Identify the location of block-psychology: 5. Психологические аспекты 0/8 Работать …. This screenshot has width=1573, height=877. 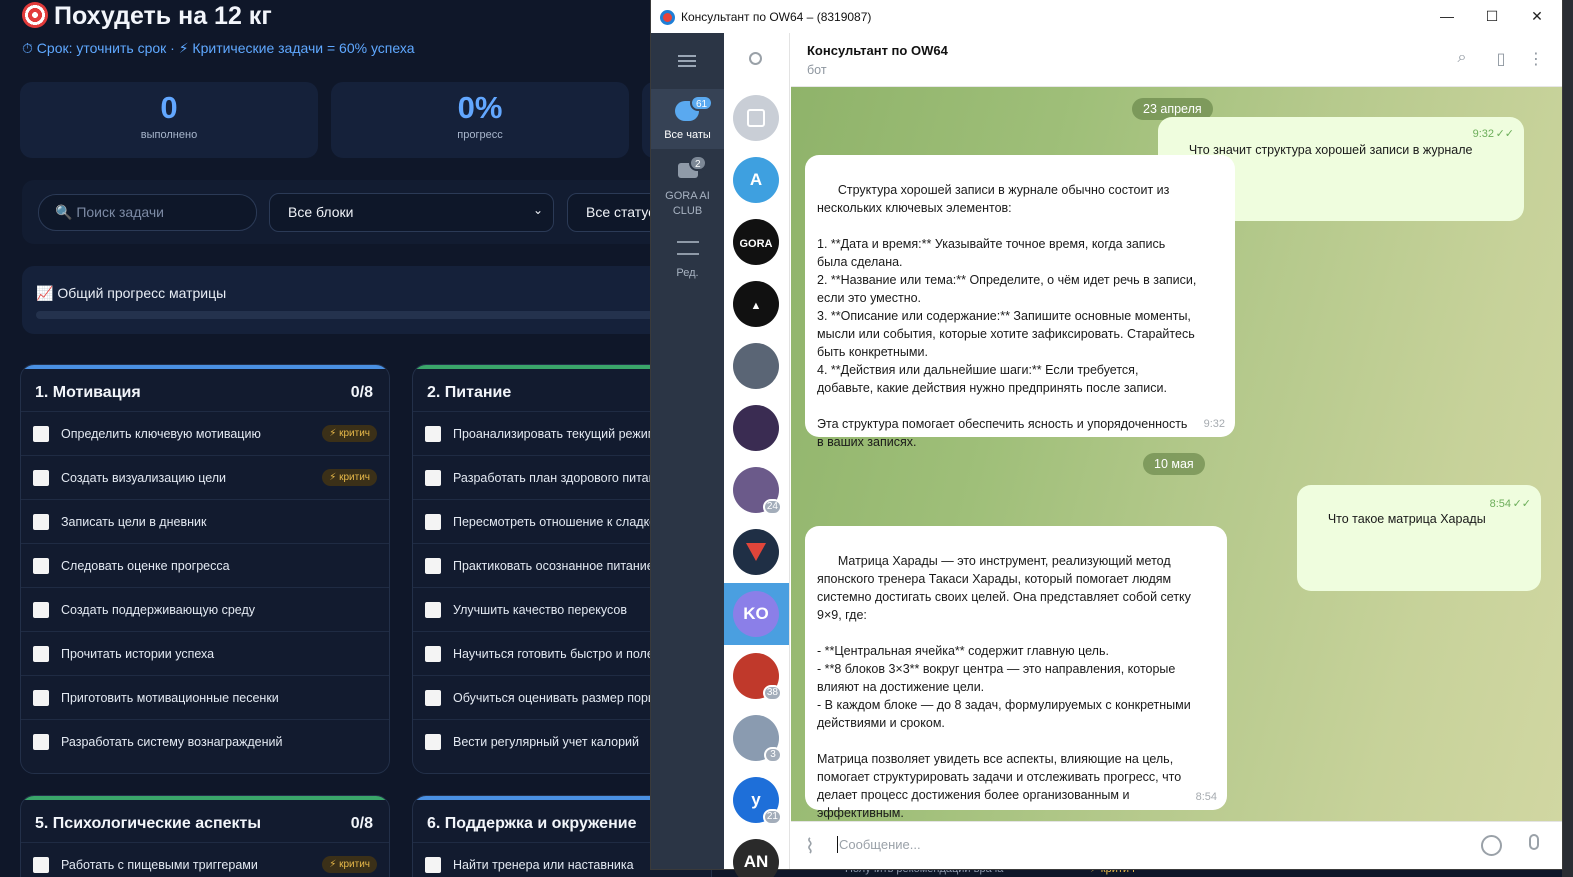
(205, 836).